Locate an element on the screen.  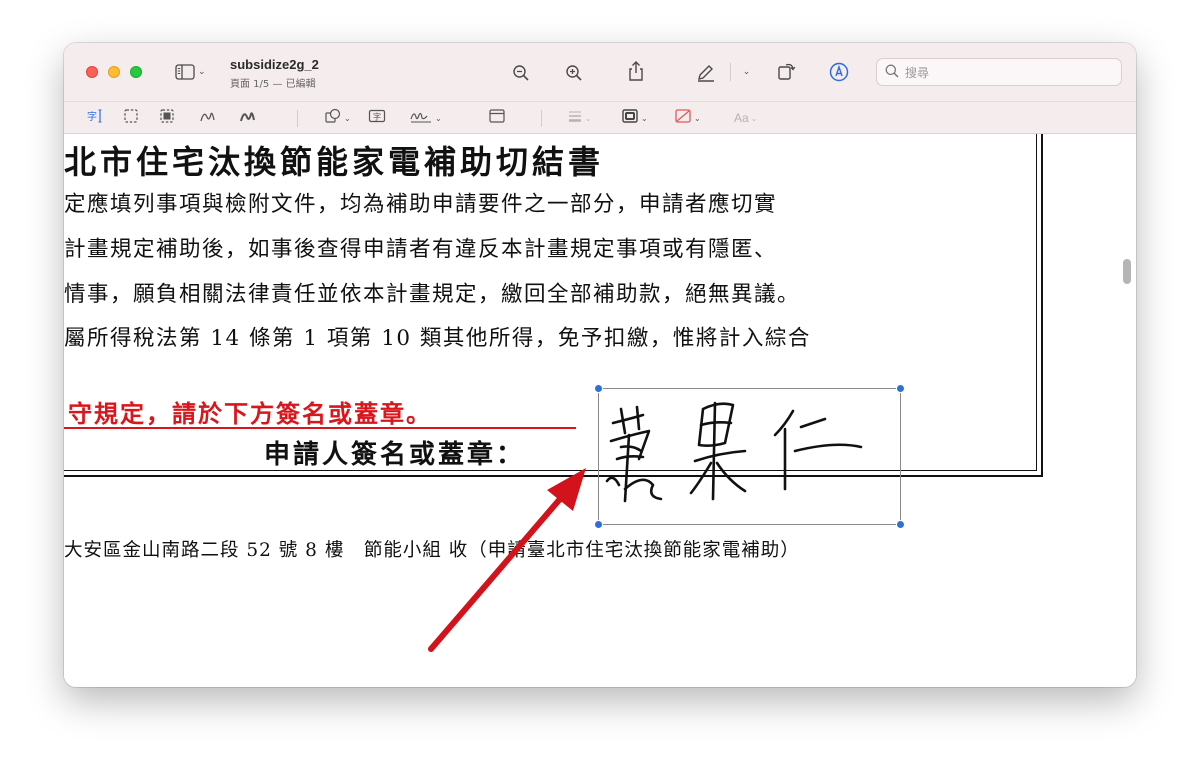
fullscreen-window-button is located at coordinates (136, 72).